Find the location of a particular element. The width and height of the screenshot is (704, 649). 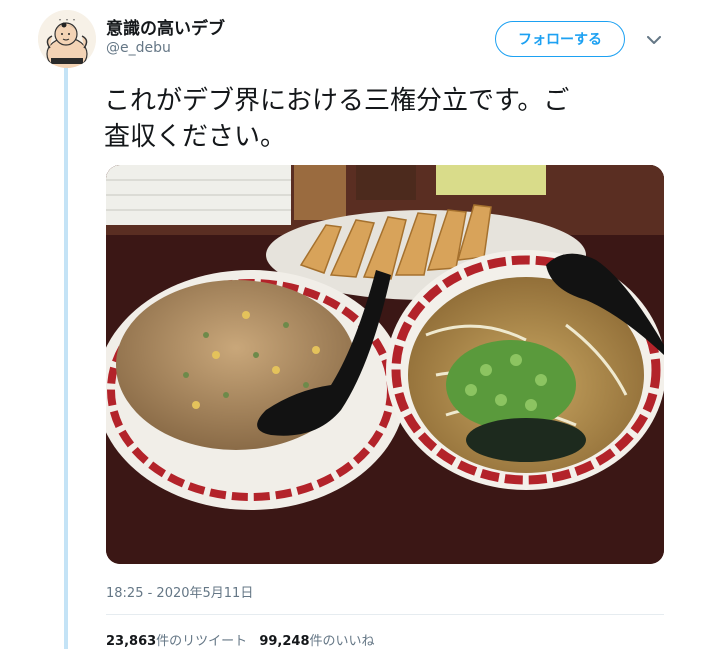

chevron-down-icon is located at coordinates (654, 39).